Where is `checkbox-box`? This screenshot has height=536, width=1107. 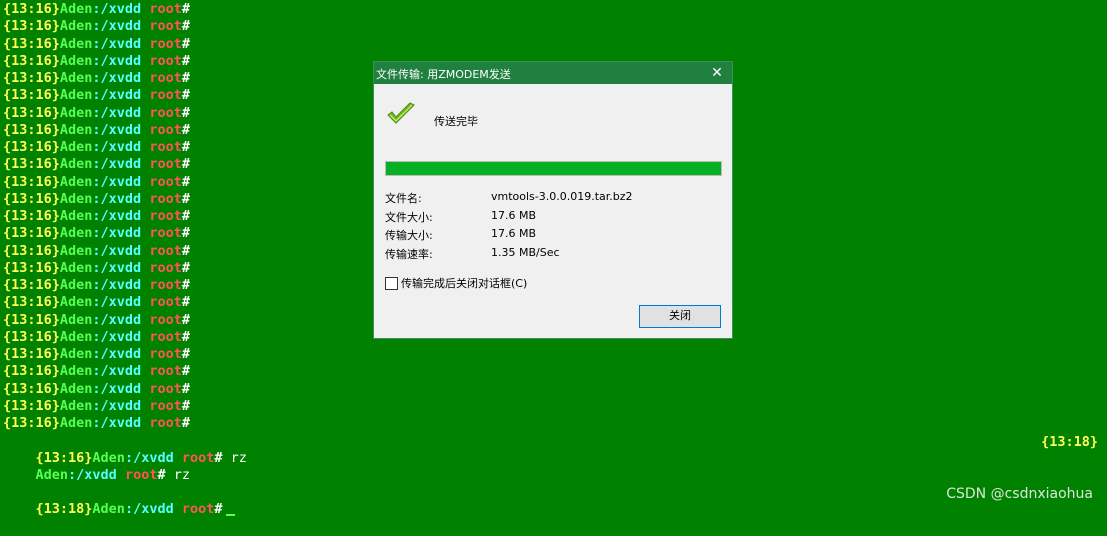
checkbox-box is located at coordinates (391, 283).